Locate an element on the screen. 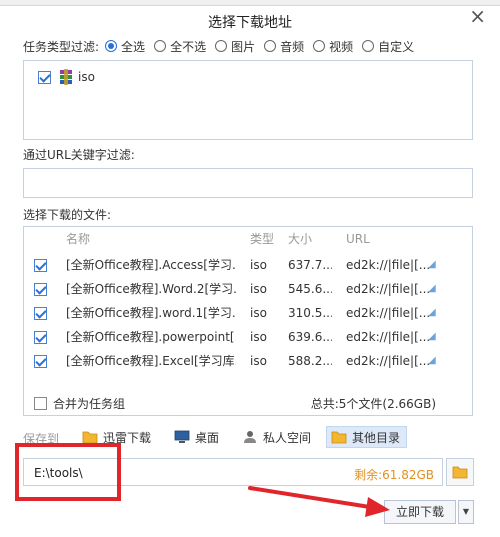 This screenshot has height=537, width=500. location-other-directory: 其他目录 is located at coordinates (367, 437).